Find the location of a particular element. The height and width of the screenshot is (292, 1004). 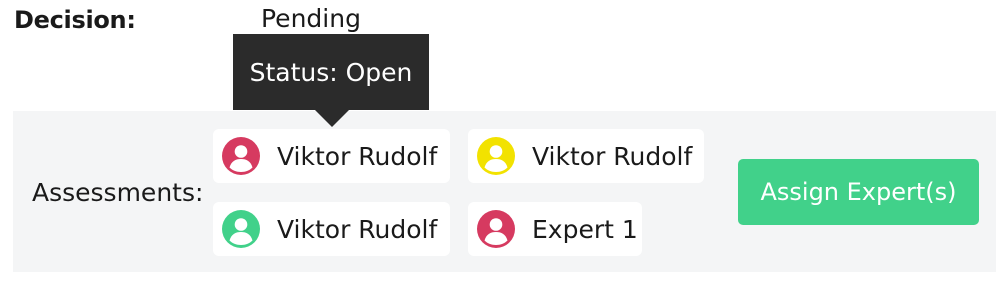

status-tooltip: Status: Open is located at coordinates (331, 72).